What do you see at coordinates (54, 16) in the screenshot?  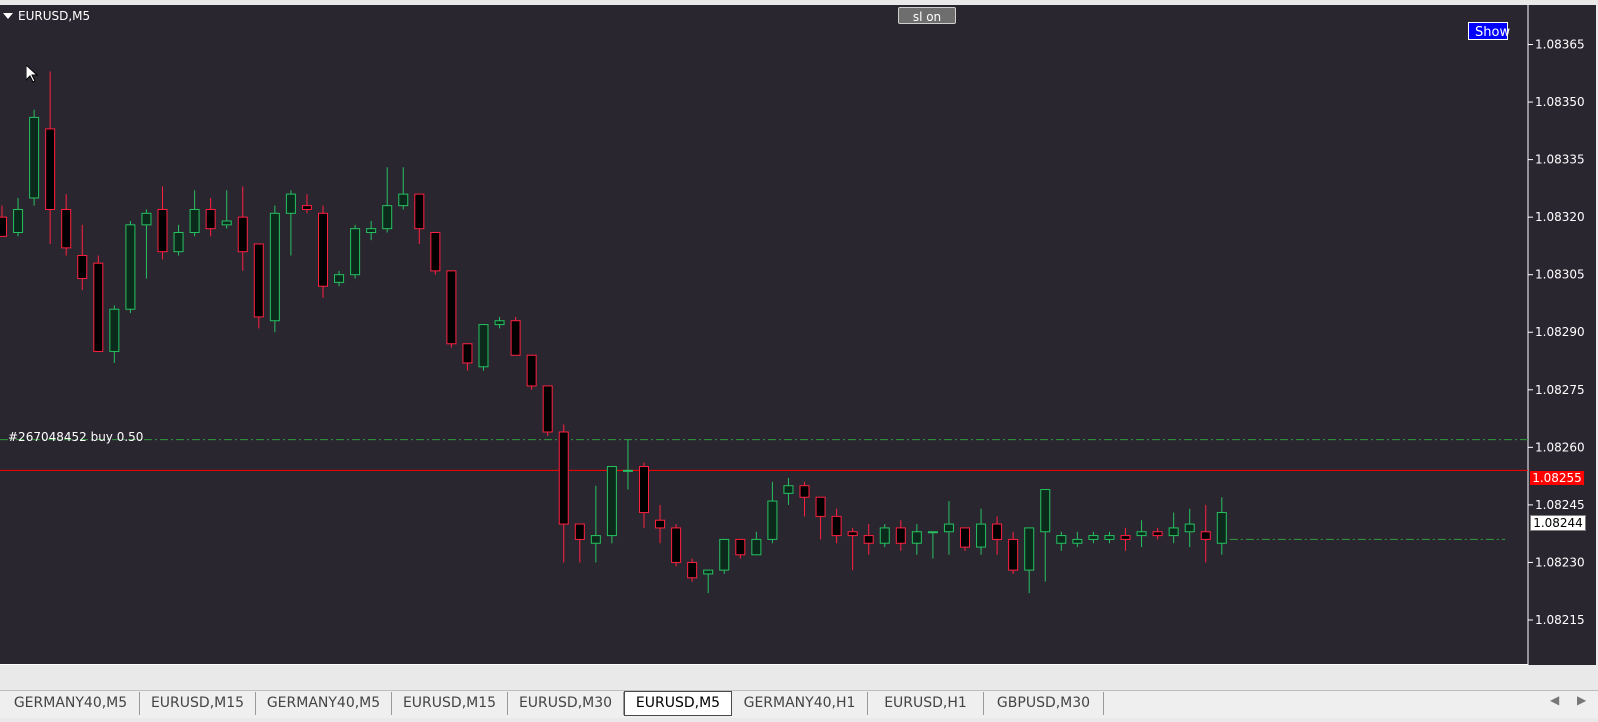 I see `symbol-label: EURUSD,M5` at bounding box center [54, 16].